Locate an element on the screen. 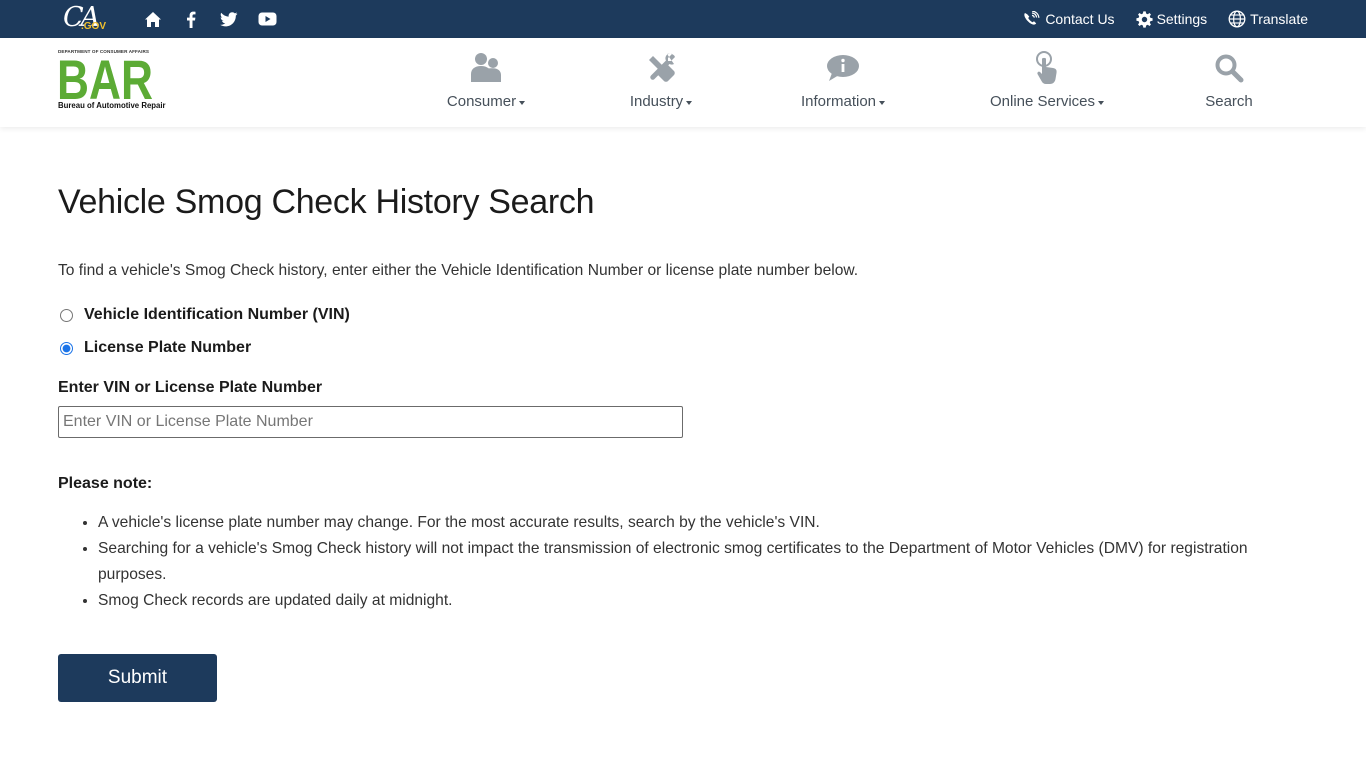  page-title: Vehicle Smog Check History Search is located at coordinates (326, 202).